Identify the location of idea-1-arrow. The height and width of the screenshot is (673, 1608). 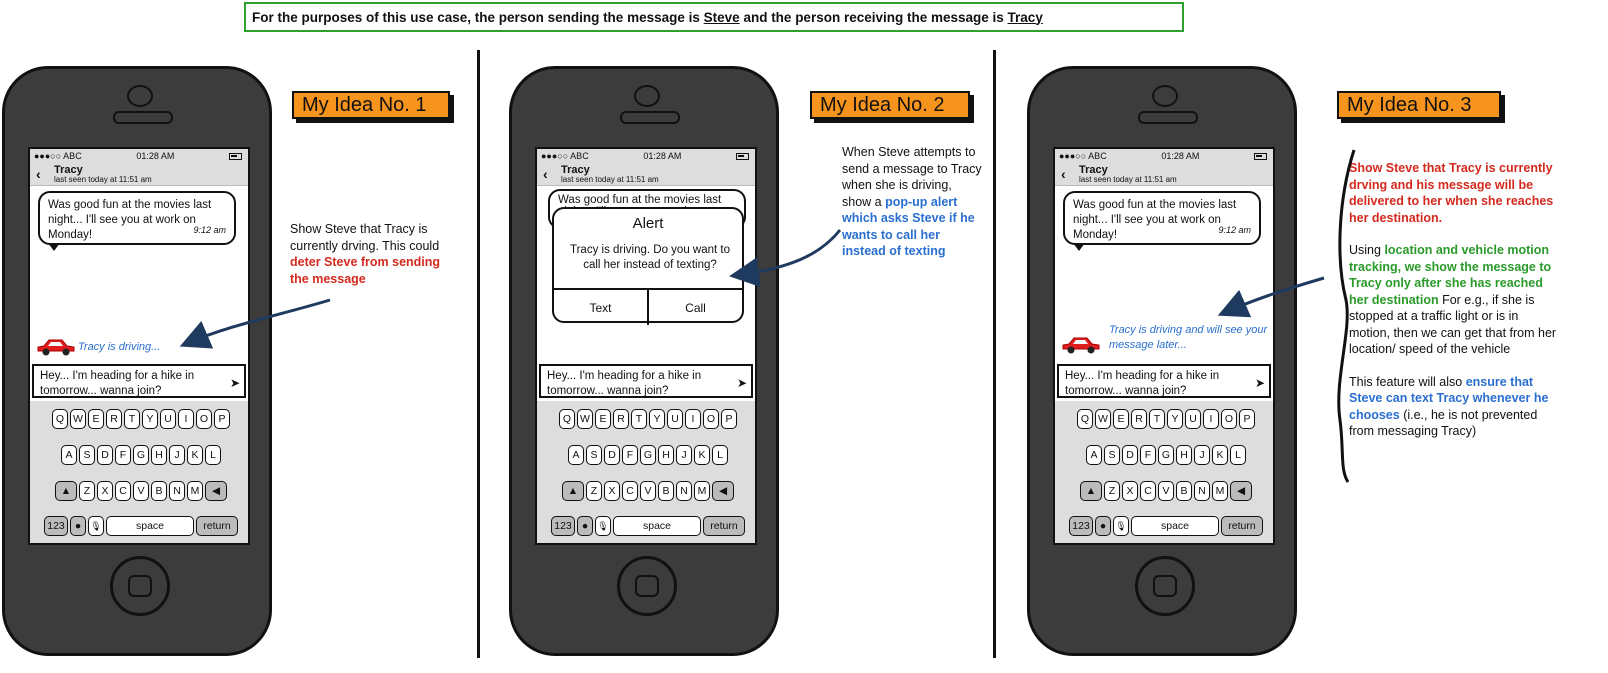
(255, 323).